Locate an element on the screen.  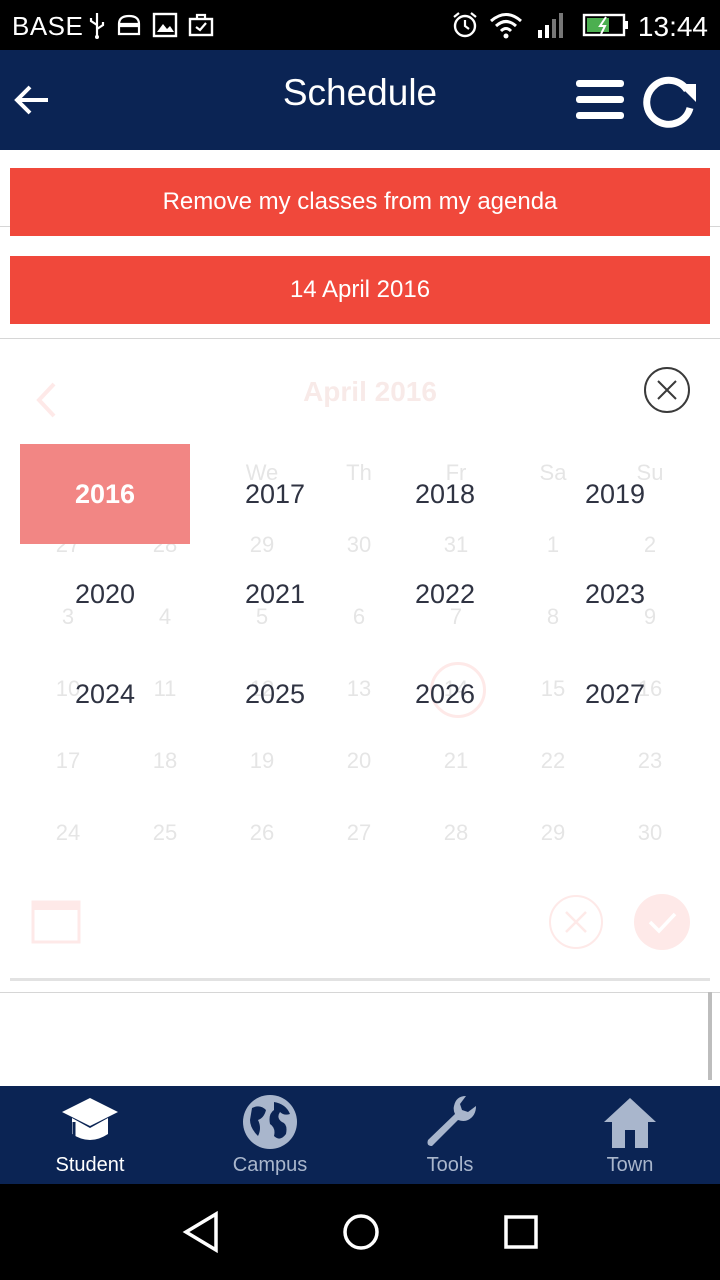
nav-student: Student is located at coordinates (90, 1135).